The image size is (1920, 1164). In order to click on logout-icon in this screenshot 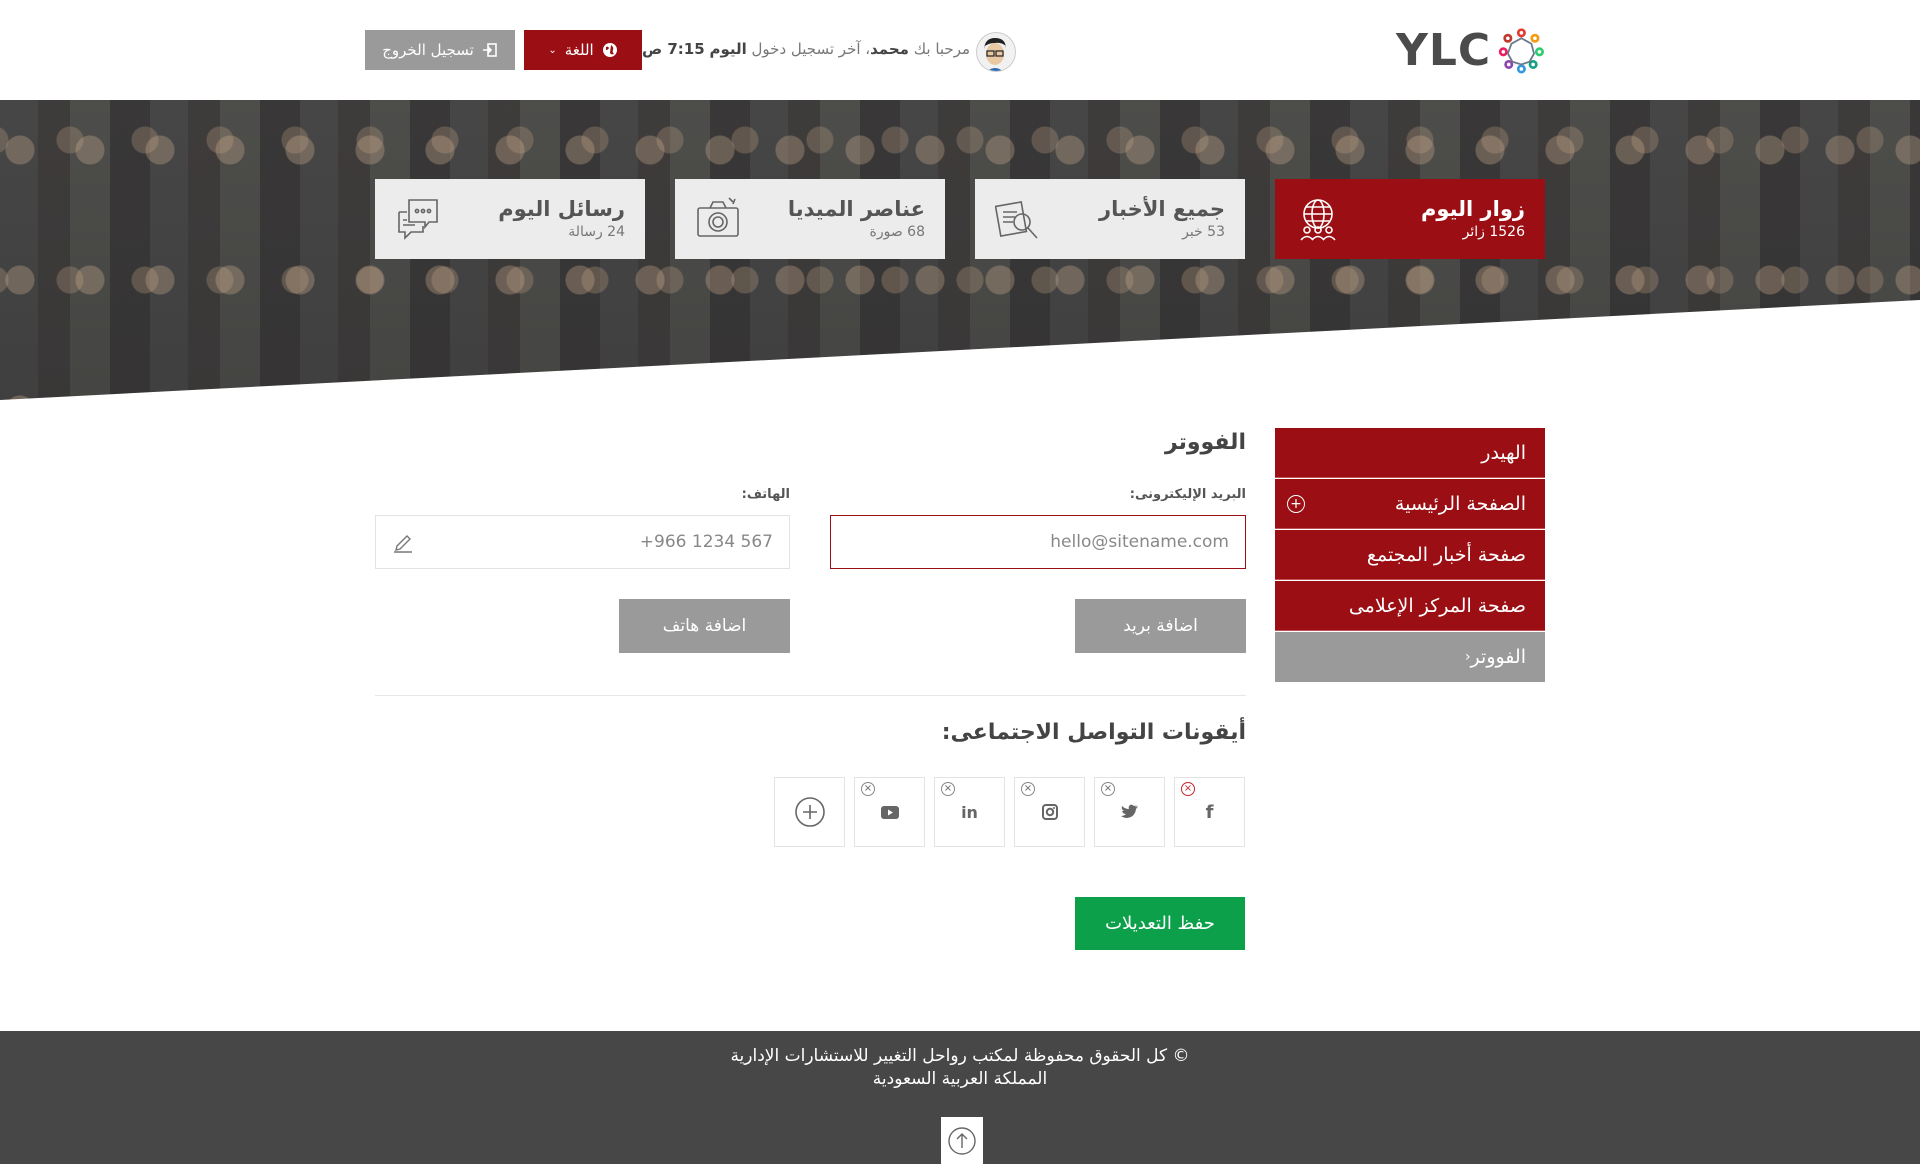, I will do `click(489, 50)`.